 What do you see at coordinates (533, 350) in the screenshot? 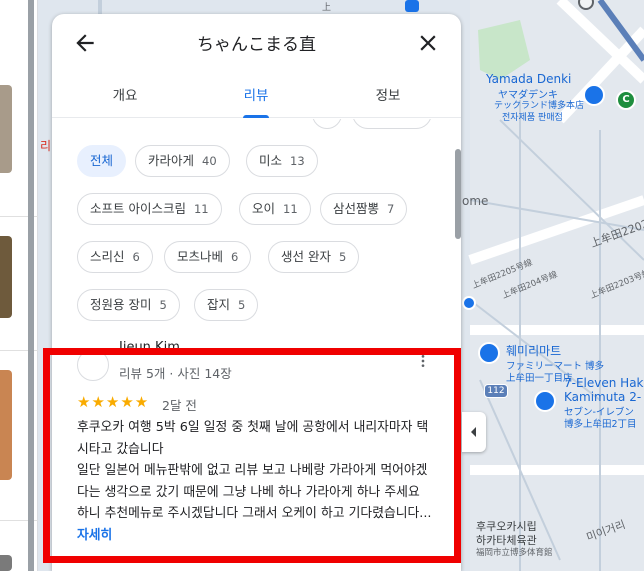
I see `map-label-familymart-kr: 훼미리마트` at bounding box center [533, 350].